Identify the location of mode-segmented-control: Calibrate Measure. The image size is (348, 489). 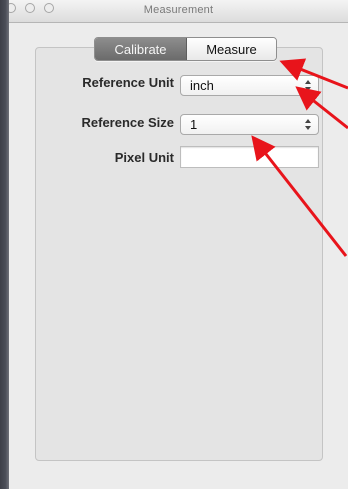
(185, 49).